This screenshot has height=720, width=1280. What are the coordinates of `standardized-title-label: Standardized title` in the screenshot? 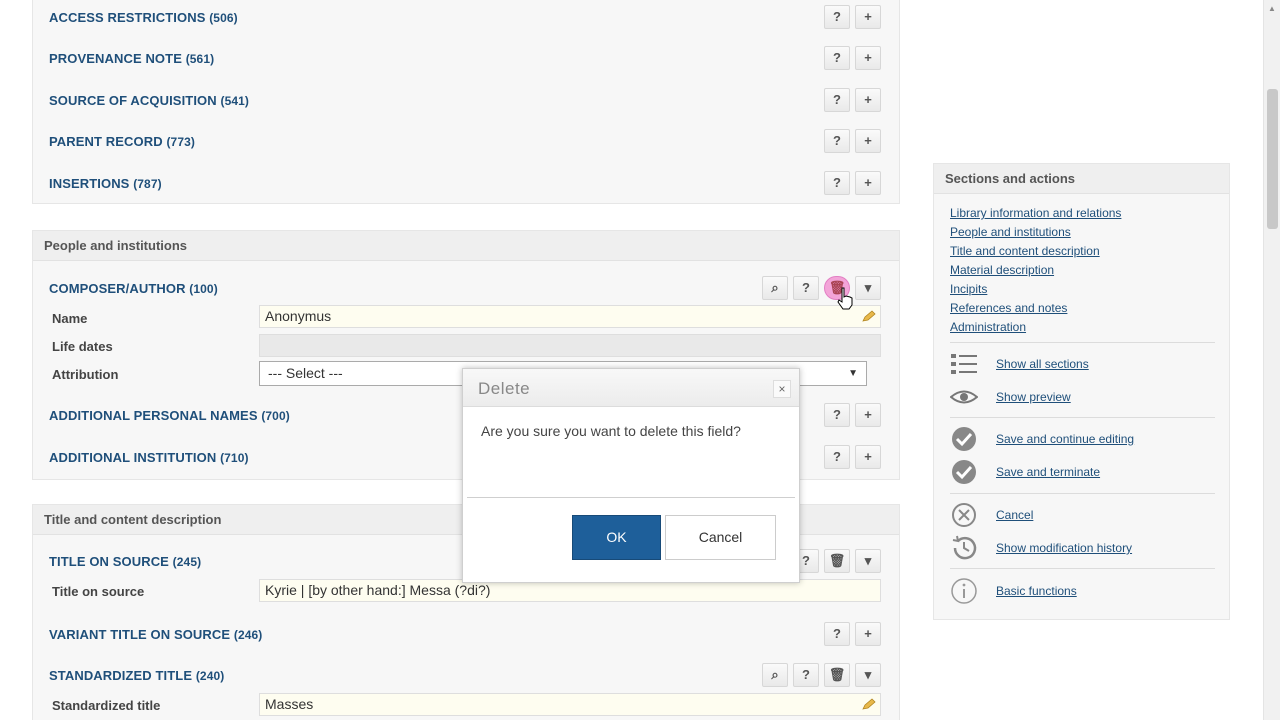 It's located at (106, 705).